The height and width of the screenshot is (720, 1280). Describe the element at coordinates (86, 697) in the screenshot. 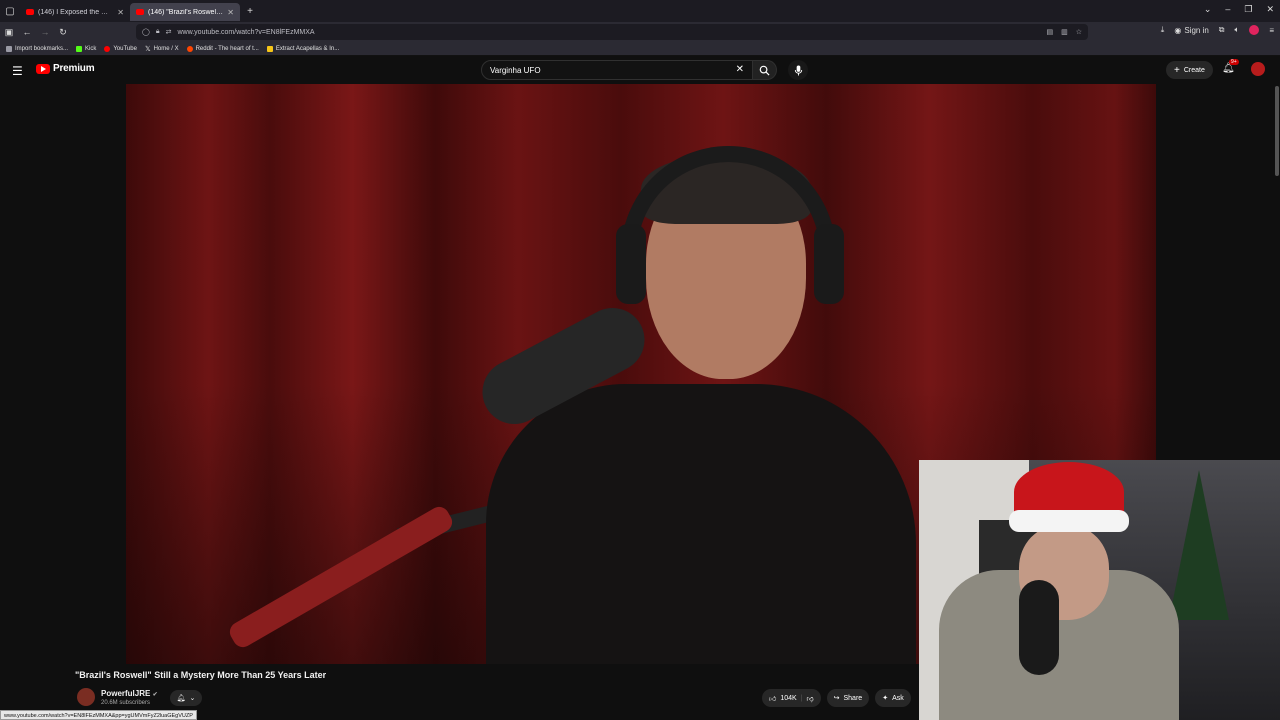

I see `channel-avatar` at that location.